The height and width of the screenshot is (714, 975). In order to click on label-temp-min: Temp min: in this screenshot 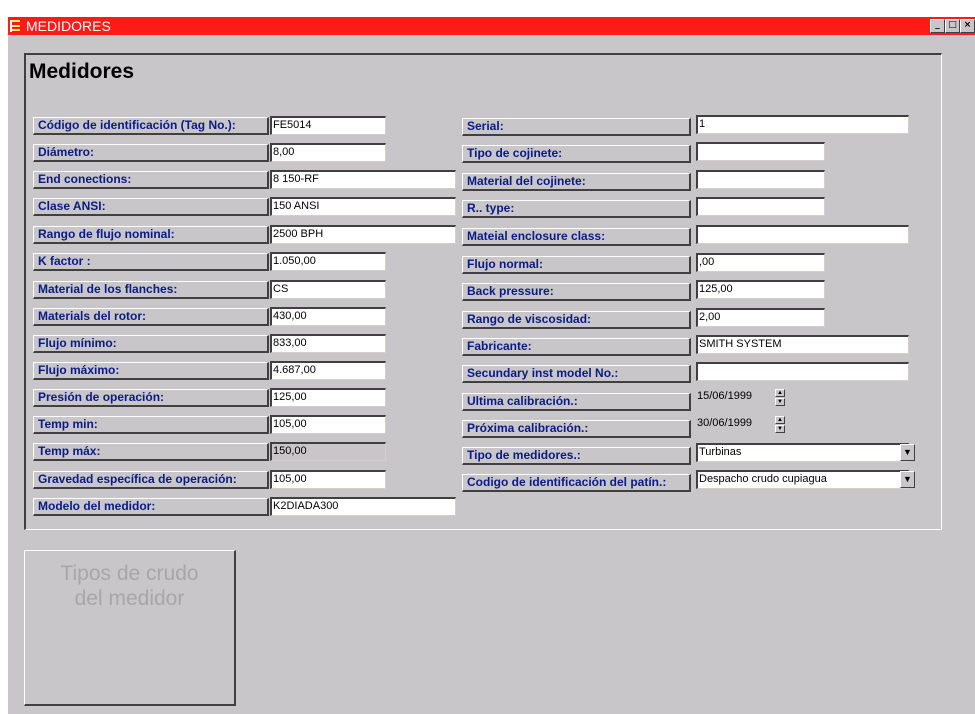, I will do `click(151, 425)`.